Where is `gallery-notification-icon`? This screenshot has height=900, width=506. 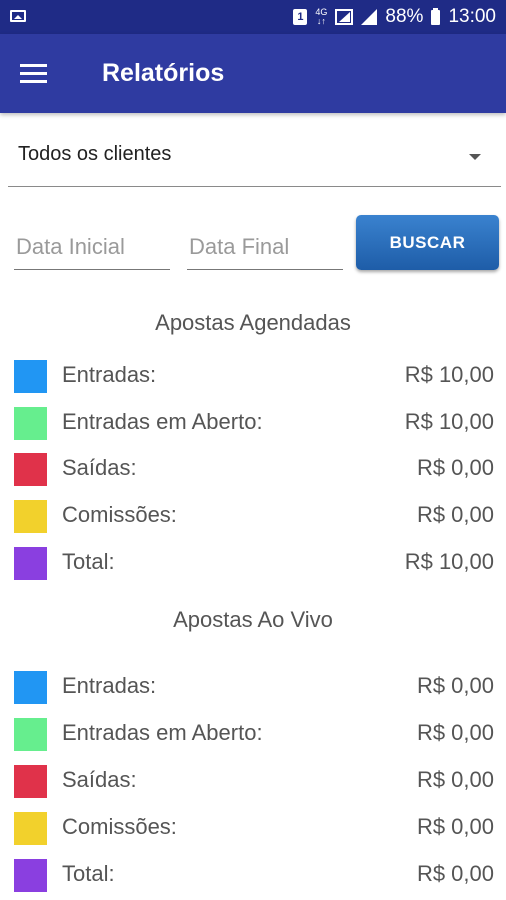 gallery-notification-icon is located at coordinates (18, 16).